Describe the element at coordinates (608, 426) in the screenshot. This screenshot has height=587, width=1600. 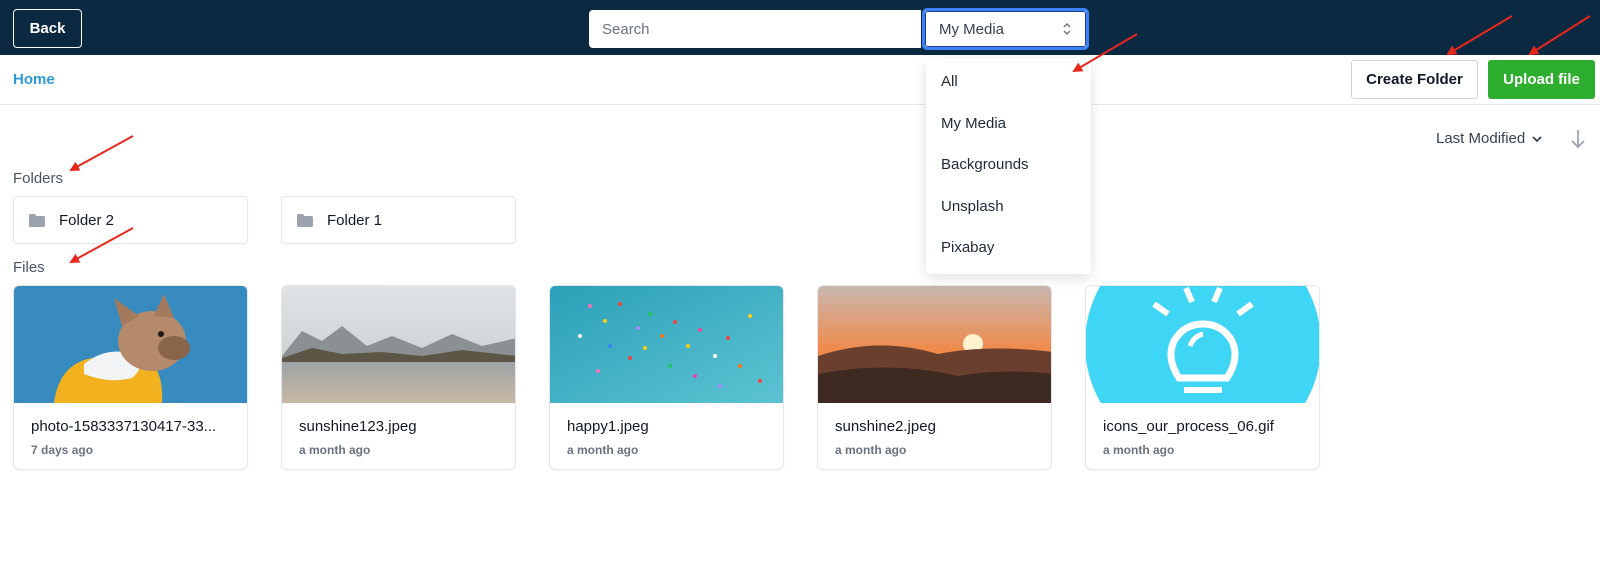
I see `file-name: happy1.jpeg` at that location.